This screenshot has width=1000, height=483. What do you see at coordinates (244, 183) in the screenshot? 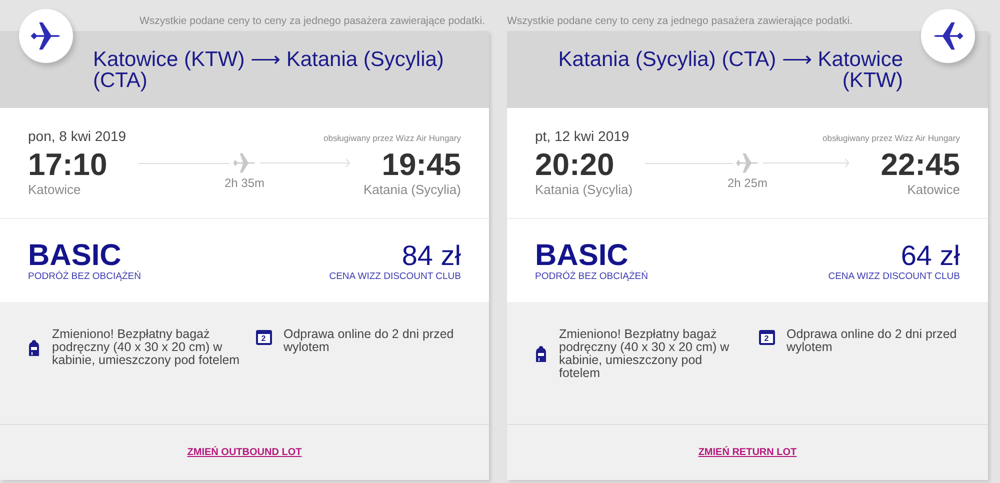
I see `flight-duration: 2h 35m` at bounding box center [244, 183].